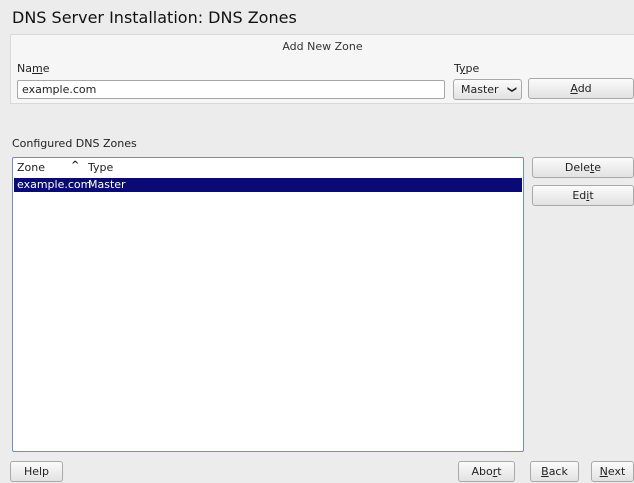 The image size is (634, 483). I want to click on page-title: DNS Server Installation: DNS Zones, so click(154, 17).